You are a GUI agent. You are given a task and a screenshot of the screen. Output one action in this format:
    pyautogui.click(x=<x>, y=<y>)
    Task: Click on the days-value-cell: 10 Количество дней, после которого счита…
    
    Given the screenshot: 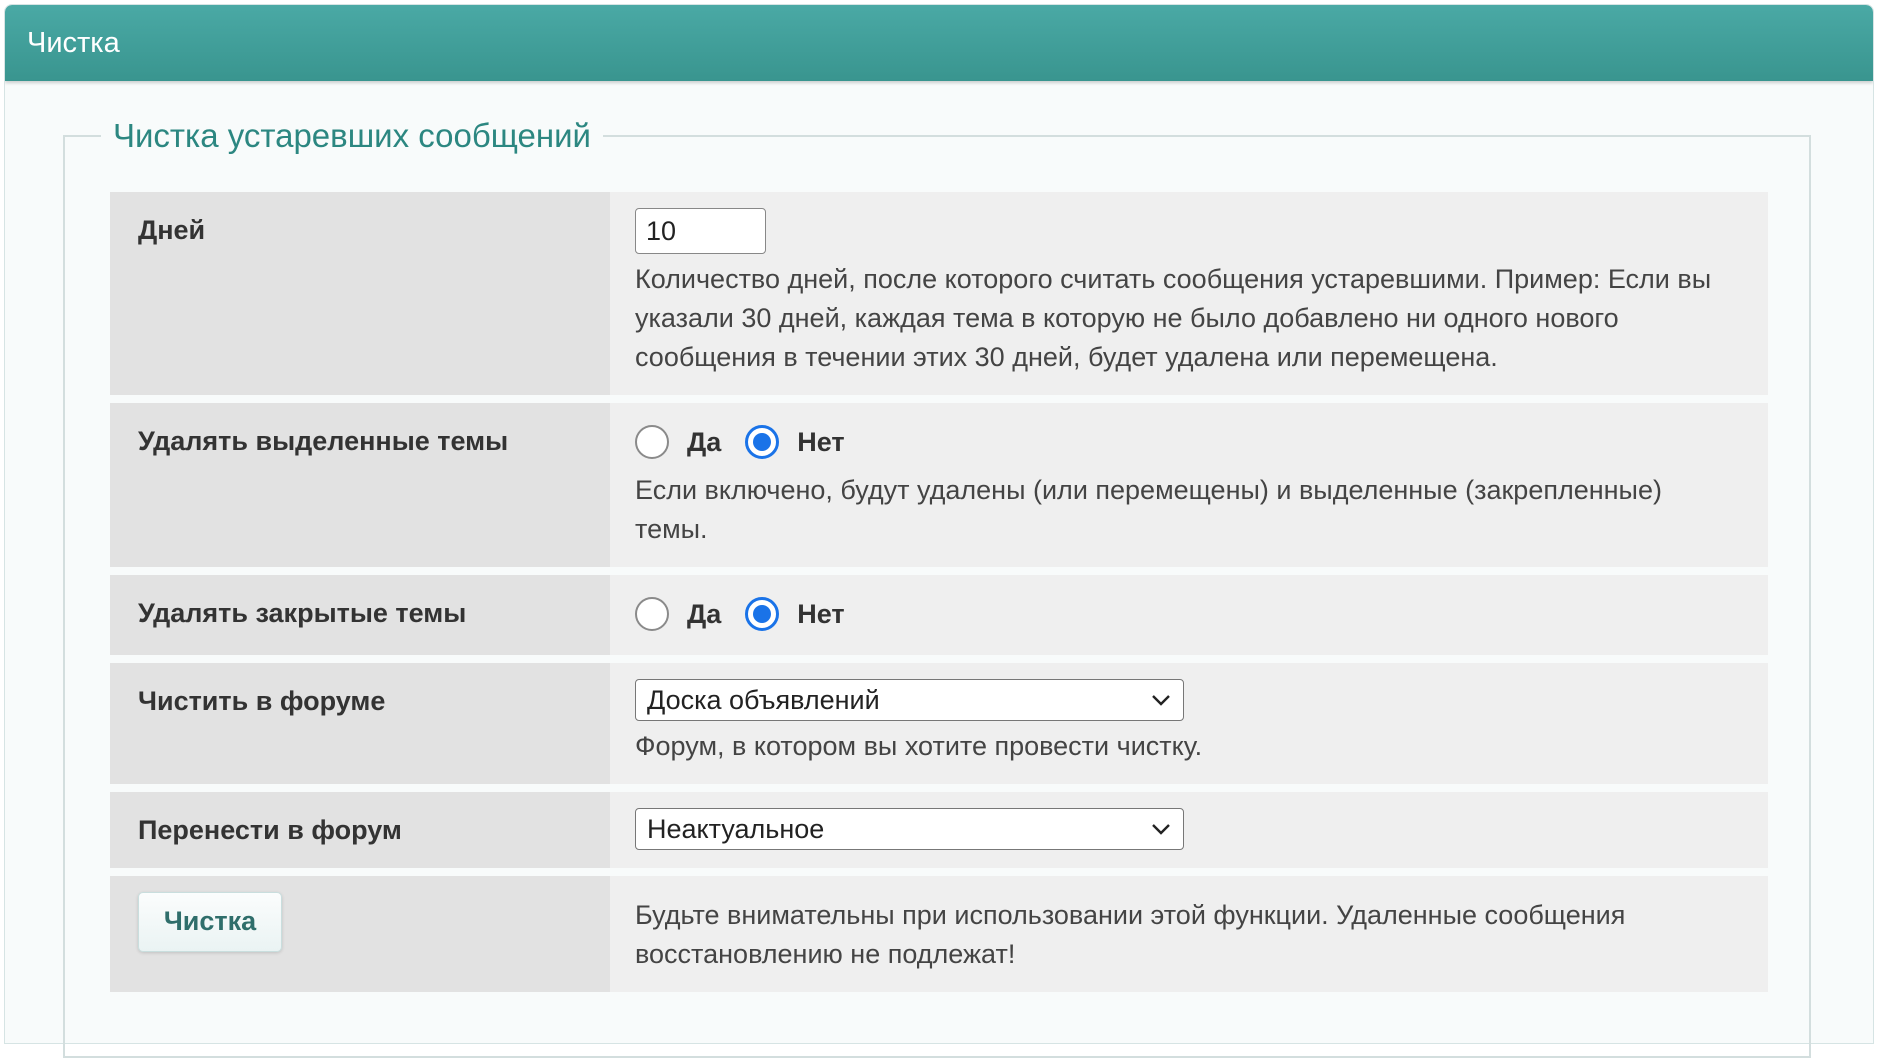 What is the action you would take?
    pyautogui.click(x=1189, y=293)
    